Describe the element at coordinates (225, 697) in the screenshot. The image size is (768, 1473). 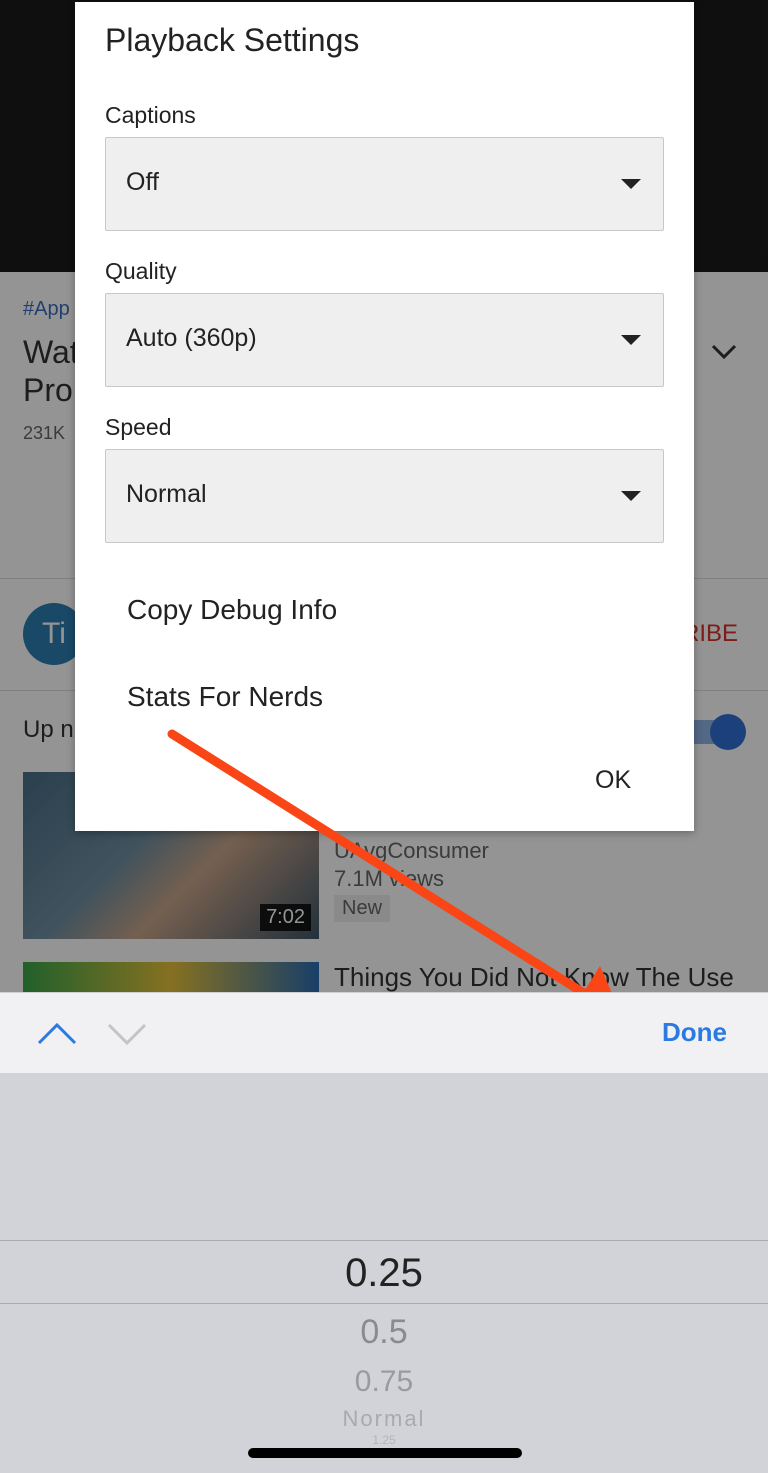
I see `stats-for-nerds-button: Stats For Nerds` at that location.